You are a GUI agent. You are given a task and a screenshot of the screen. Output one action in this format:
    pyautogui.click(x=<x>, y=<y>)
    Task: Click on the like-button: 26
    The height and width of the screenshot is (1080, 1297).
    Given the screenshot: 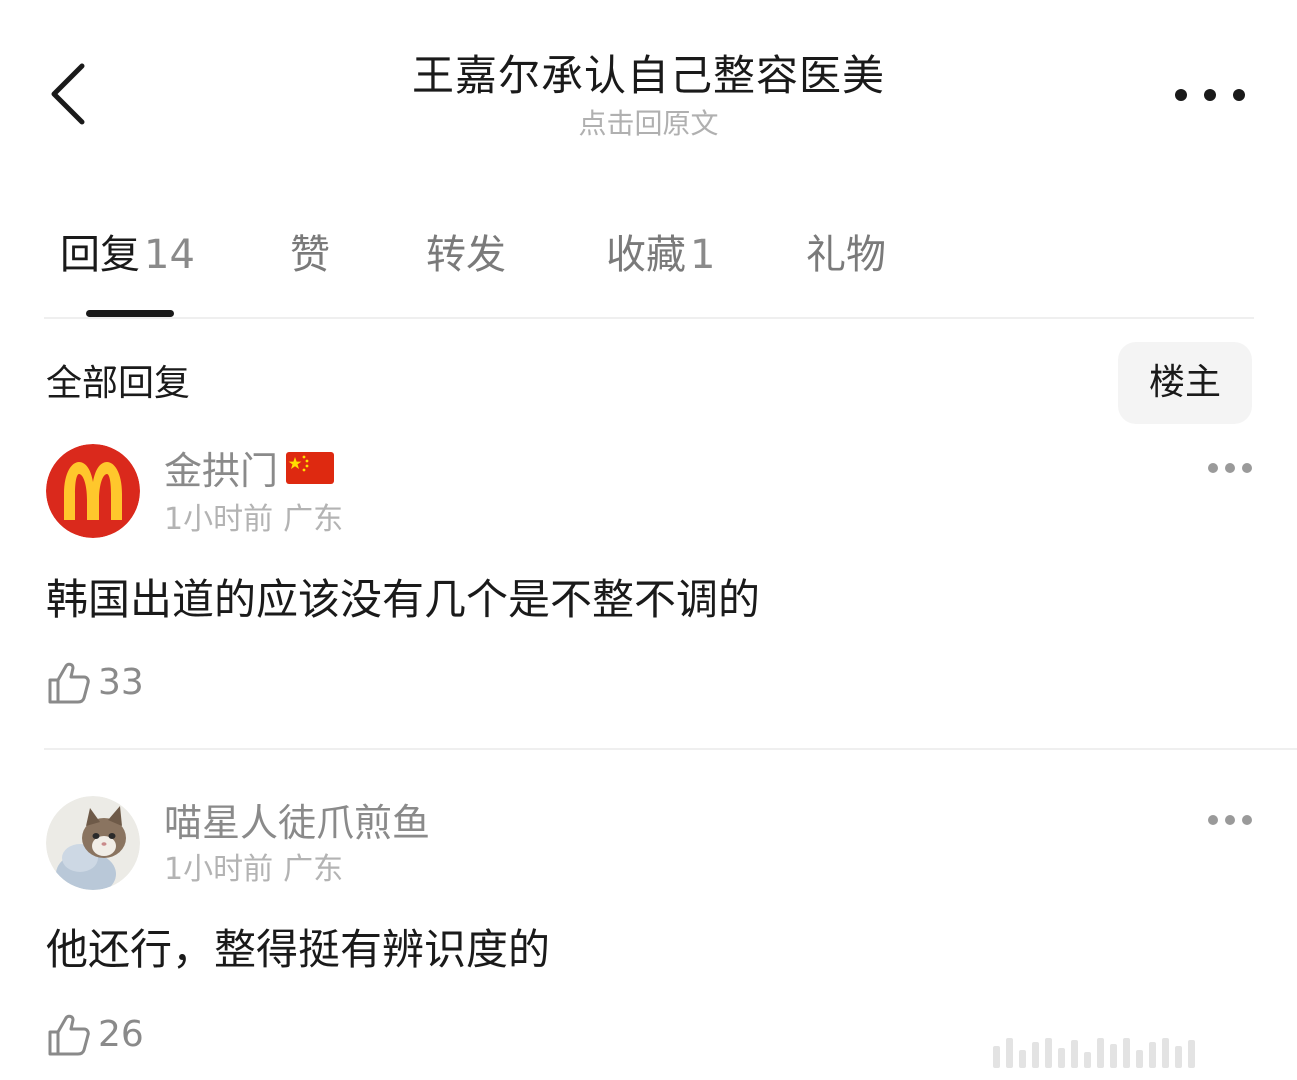 What is the action you would take?
    pyautogui.click(x=95, y=1035)
    